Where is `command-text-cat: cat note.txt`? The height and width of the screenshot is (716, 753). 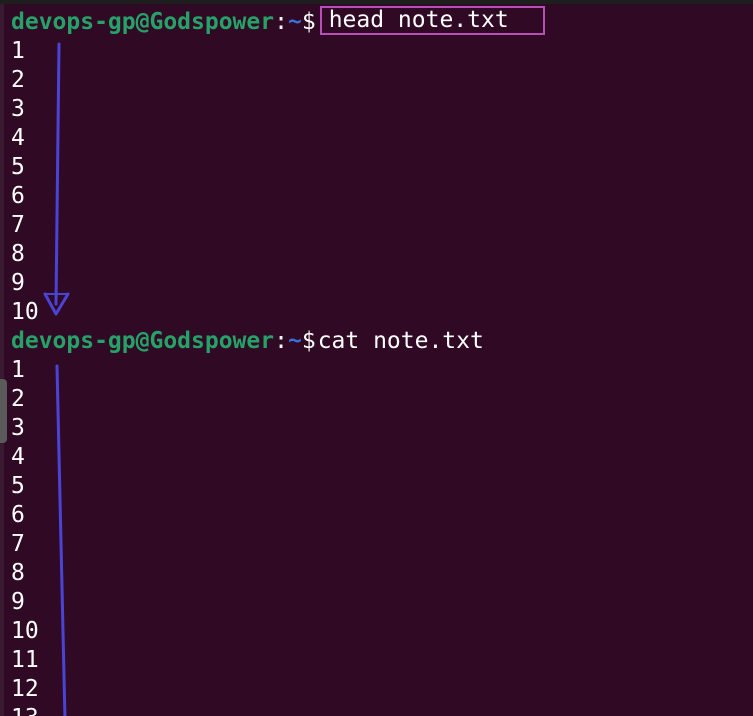 command-text-cat: cat note.txt is located at coordinates (400, 341).